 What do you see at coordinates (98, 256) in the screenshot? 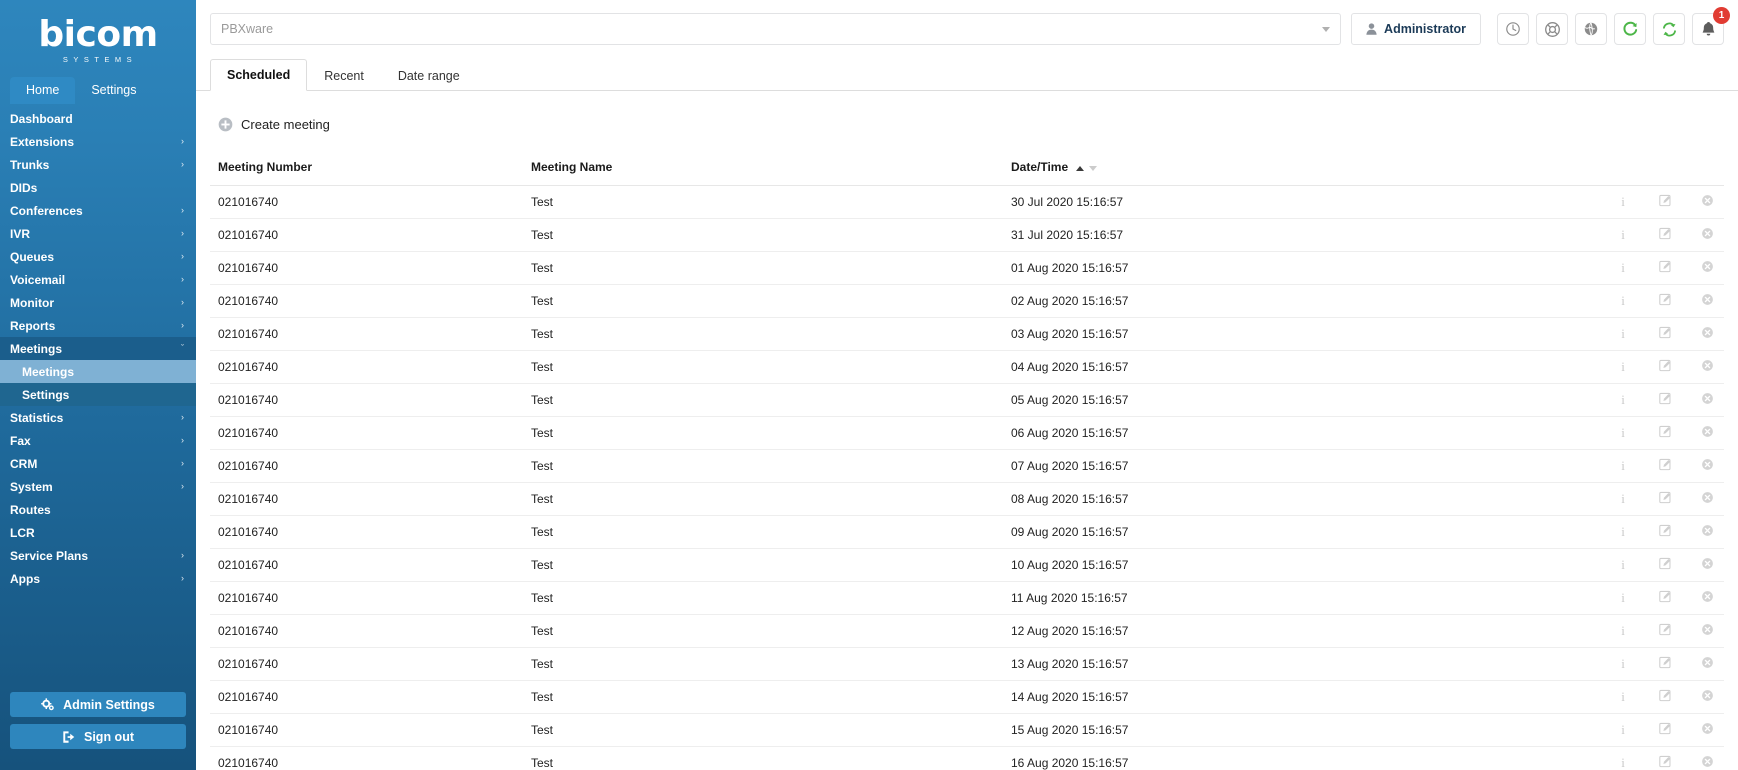
I see `sidebar-item-queues: Queues ›` at bounding box center [98, 256].